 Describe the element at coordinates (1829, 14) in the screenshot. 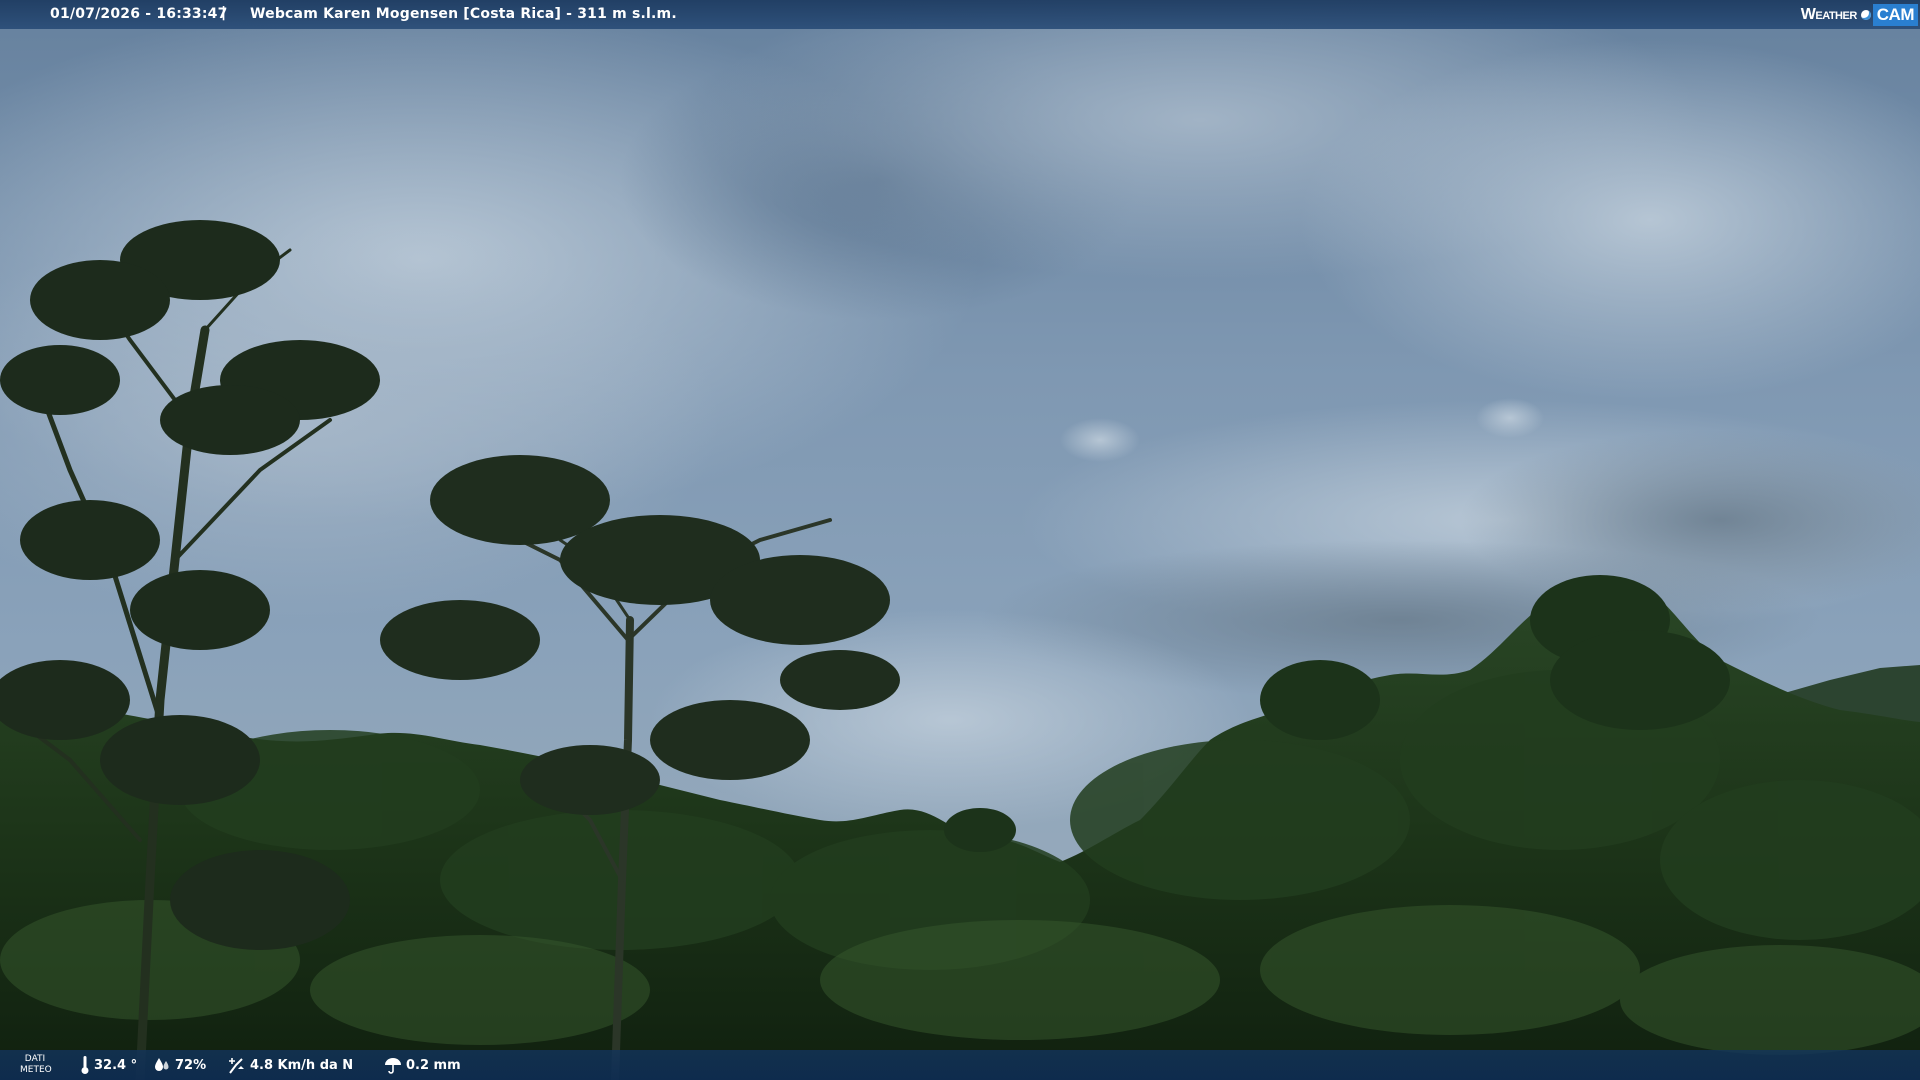

I see `logo-text-weather: Weather` at that location.